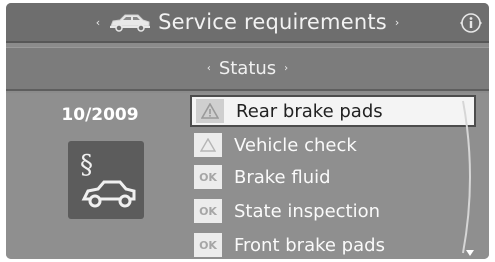  I want to click on status-tab: Status, so click(247, 68).